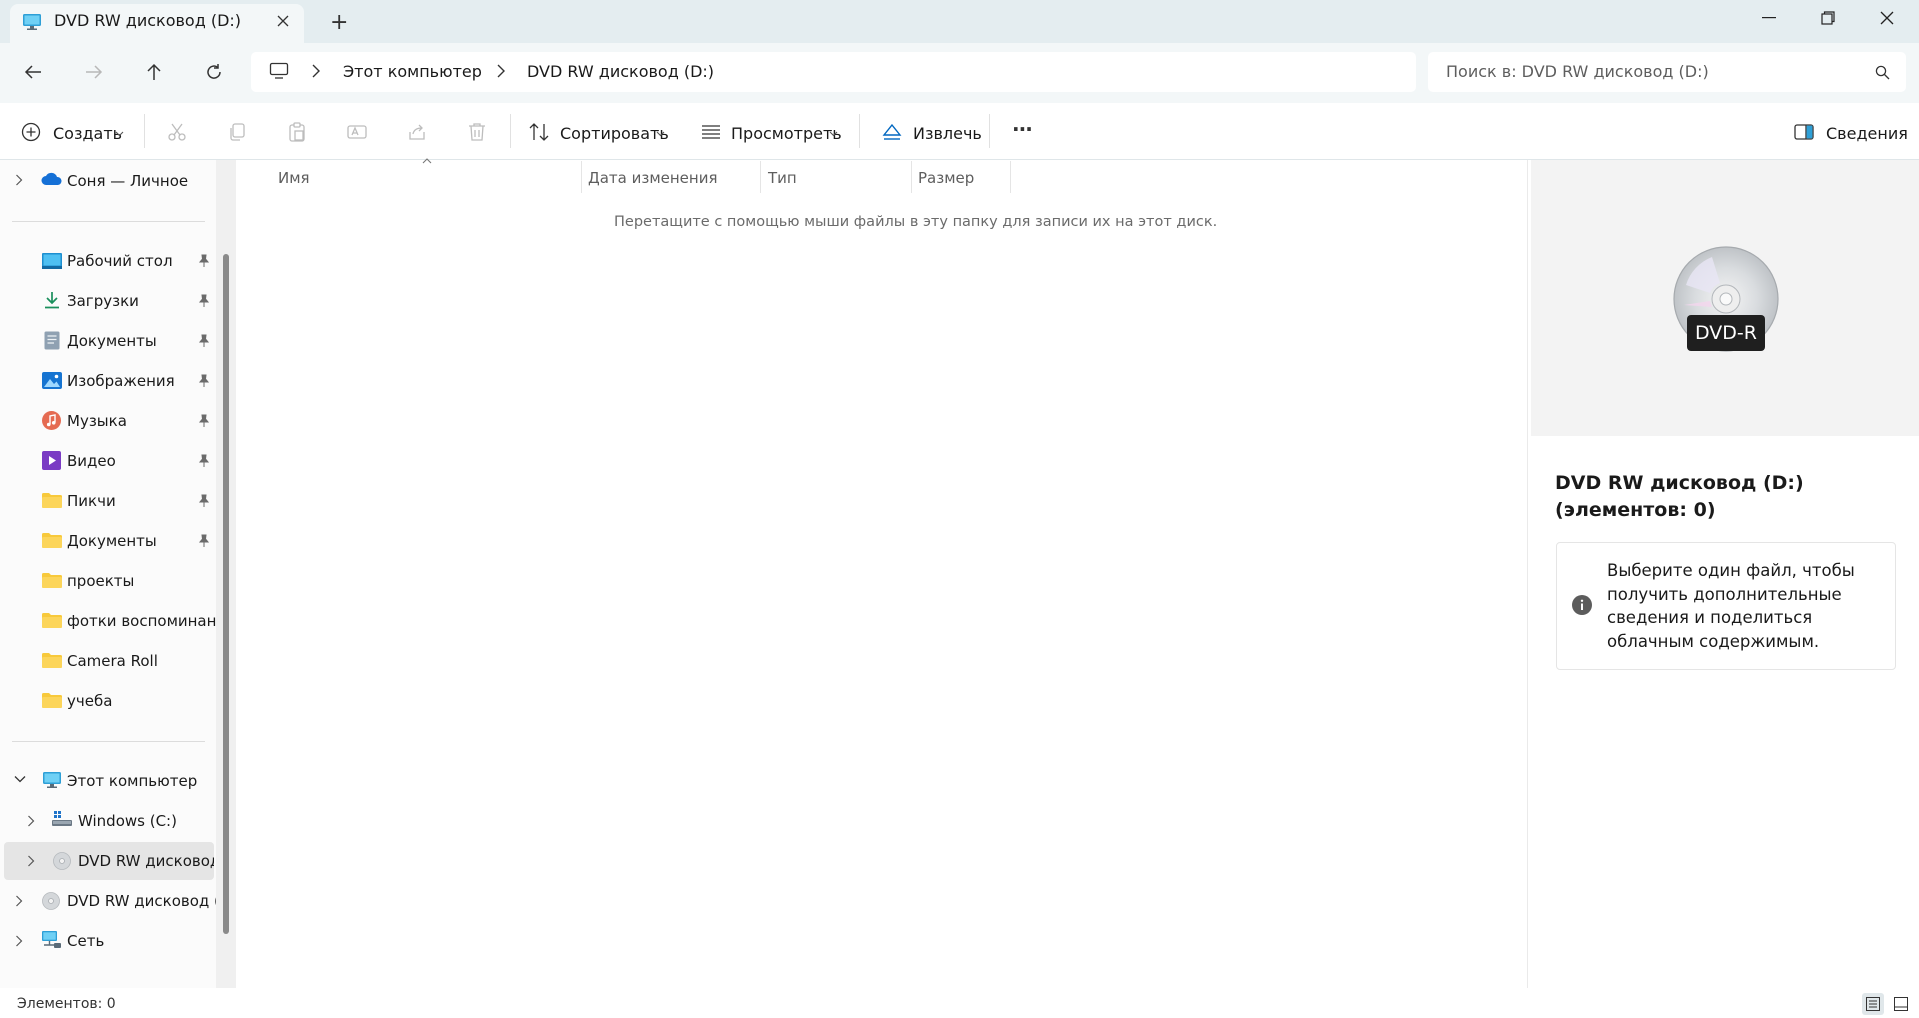 The image size is (1919, 1018). What do you see at coordinates (100, 581) in the screenshot?
I see `nav-item-folder: проекты` at bounding box center [100, 581].